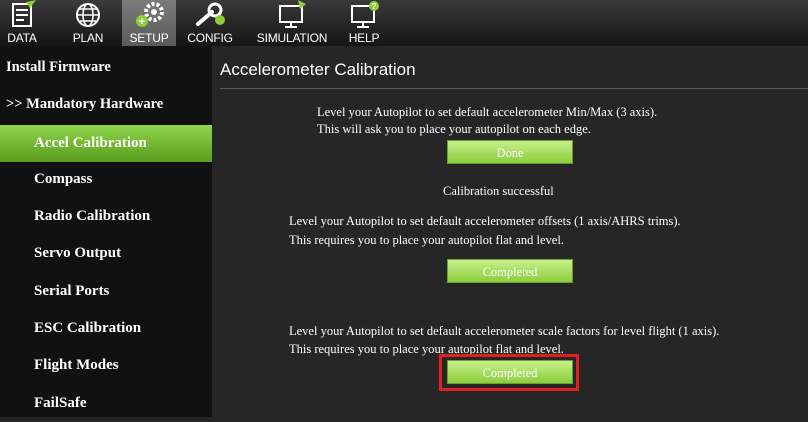  I want to click on sidebar-item-mandatory-hardware: >> Mandatory Hardware, so click(109, 104).